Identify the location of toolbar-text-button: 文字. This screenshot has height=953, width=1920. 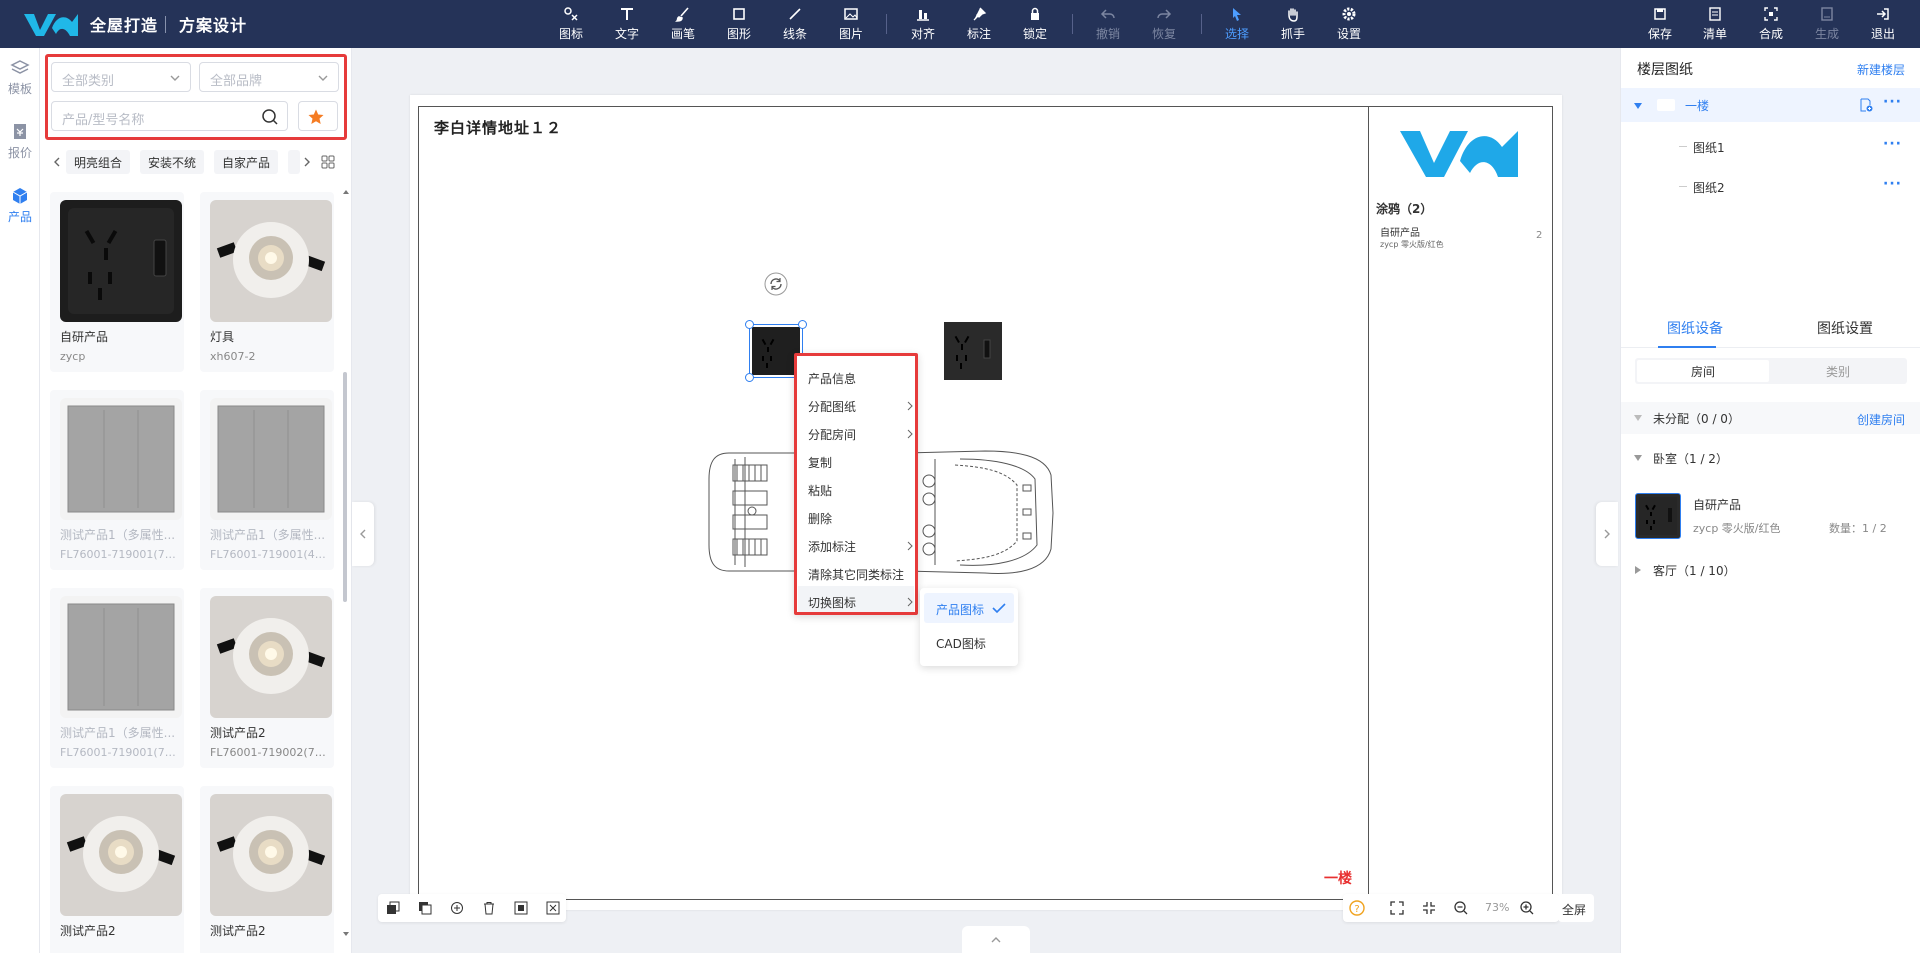
(627, 24).